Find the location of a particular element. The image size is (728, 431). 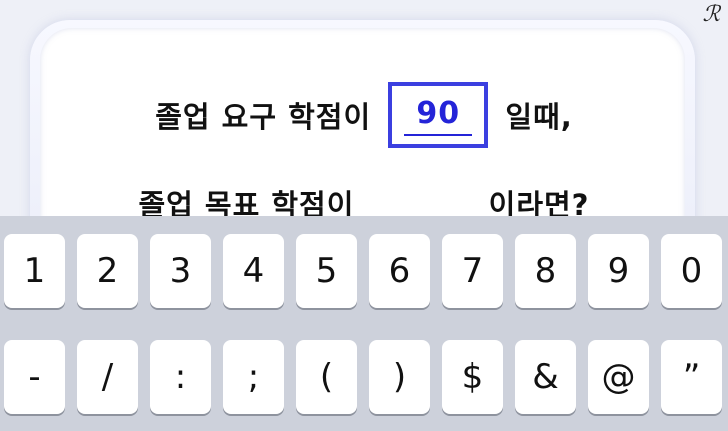

key-at: @ is located at coordinates (618, 377).